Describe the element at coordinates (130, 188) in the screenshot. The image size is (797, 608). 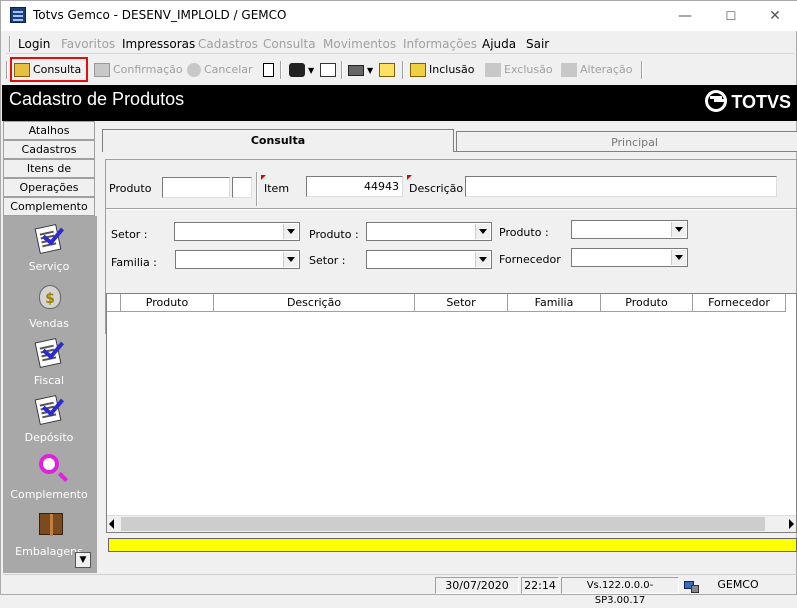
I see `produto-label: Produto` at that location.